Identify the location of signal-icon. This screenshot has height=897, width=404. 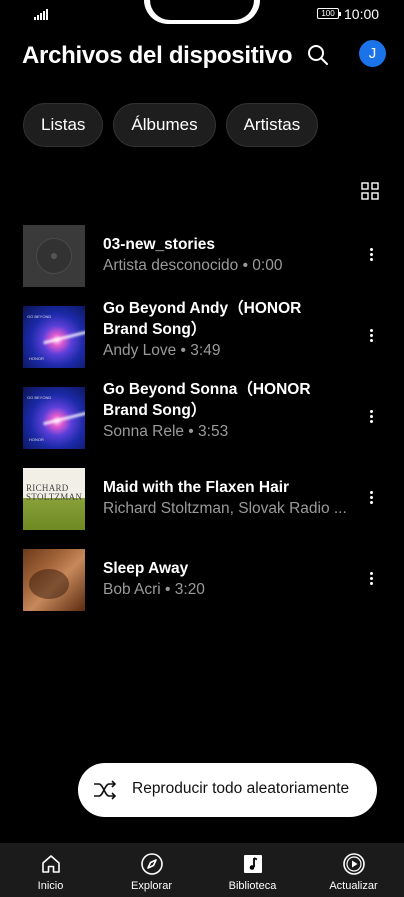
(41, 14).